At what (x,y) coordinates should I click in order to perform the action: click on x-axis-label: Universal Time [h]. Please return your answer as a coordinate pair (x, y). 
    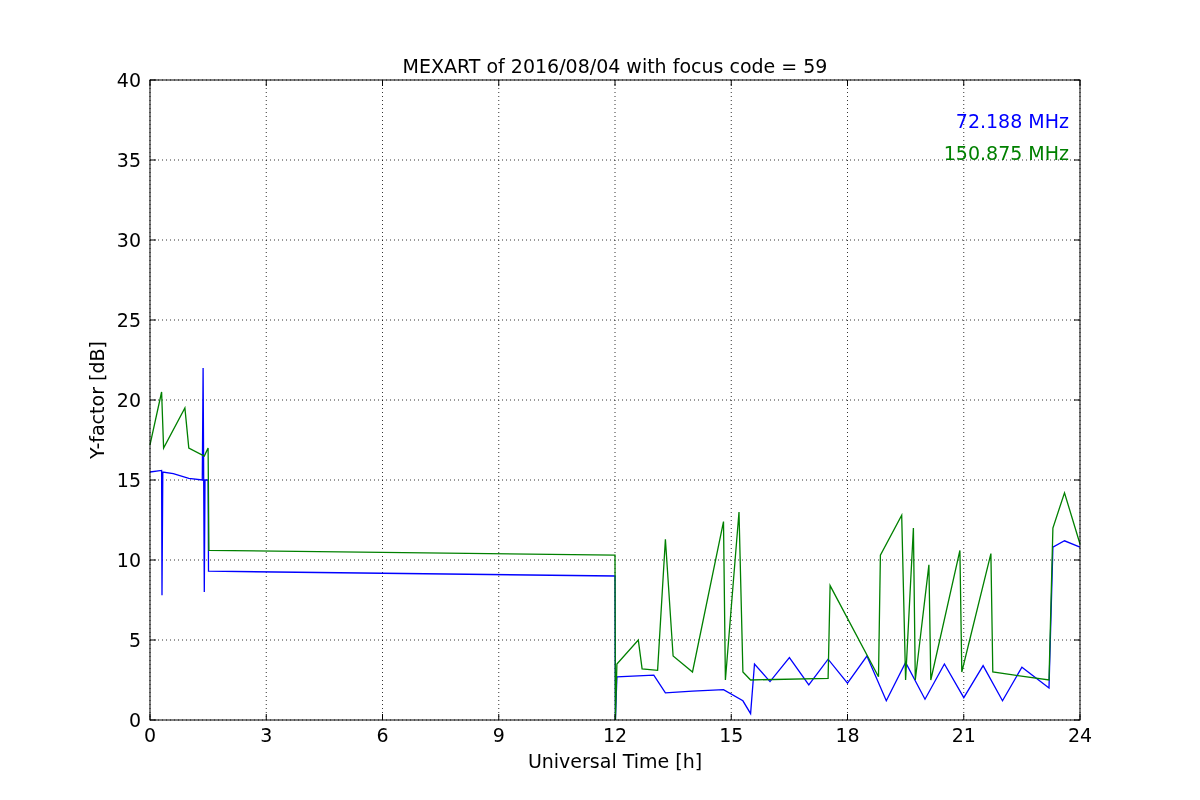
    Looking at the image, I should click on (615, 761).